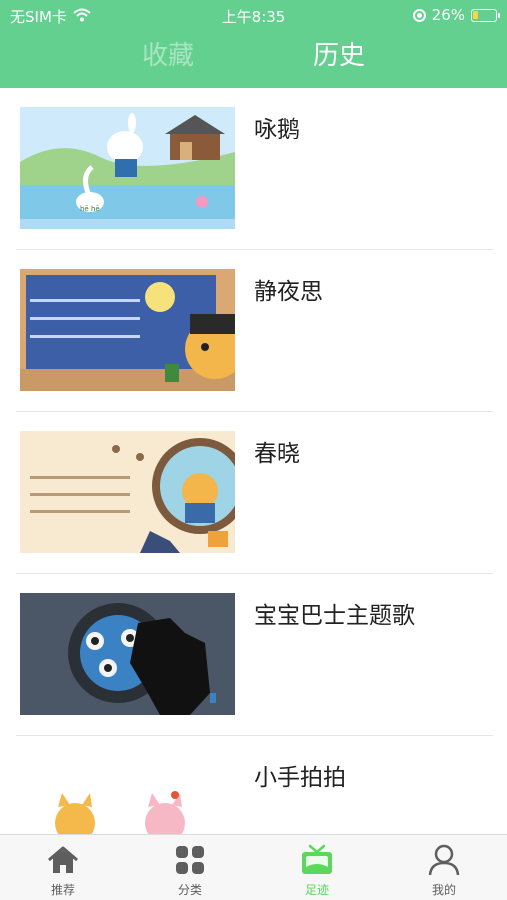 The height and width of the screenshot is (900, 507). Describe the element at coordinates (277, 130) in the screenshot. I see `item-title: 咏鹅` at that location.